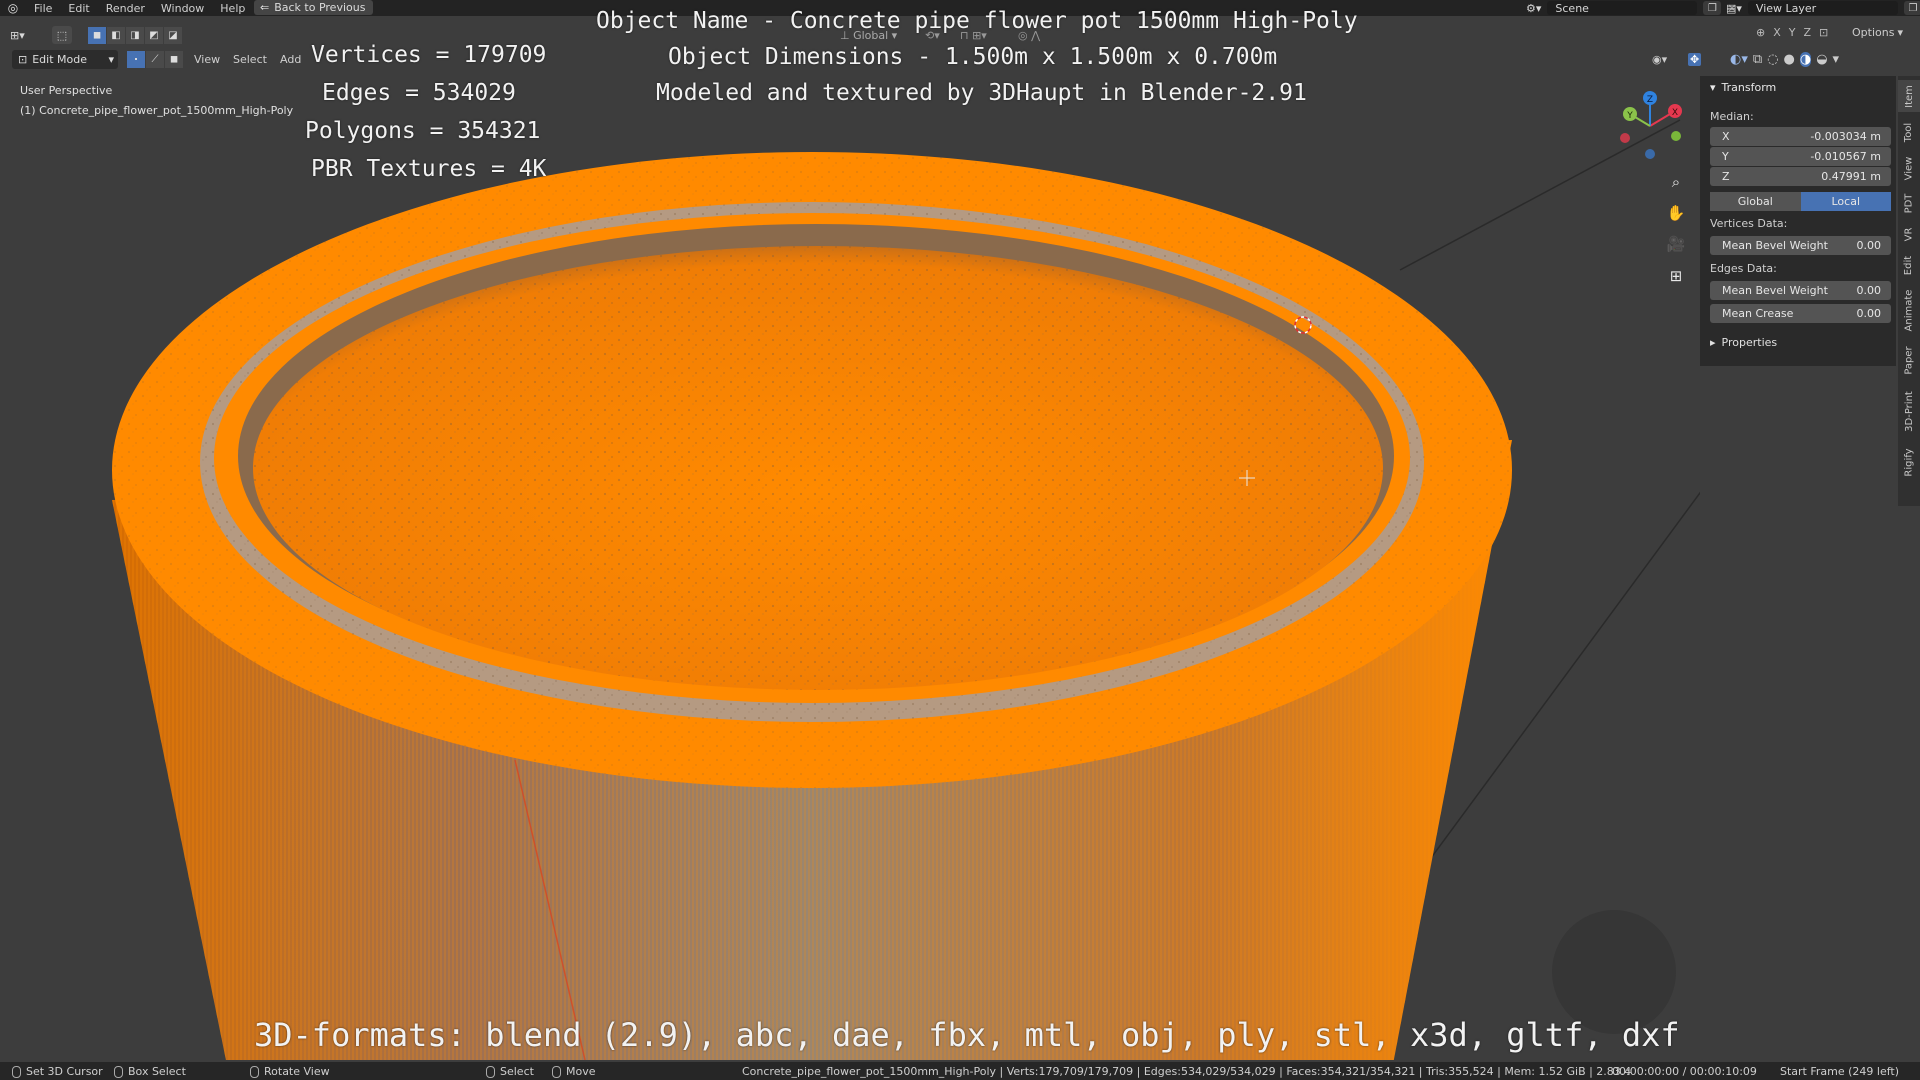 The height and width of the screenshot is (1080, 1920). I want to click on box-select-label: Box Select, so click(157, 1071).